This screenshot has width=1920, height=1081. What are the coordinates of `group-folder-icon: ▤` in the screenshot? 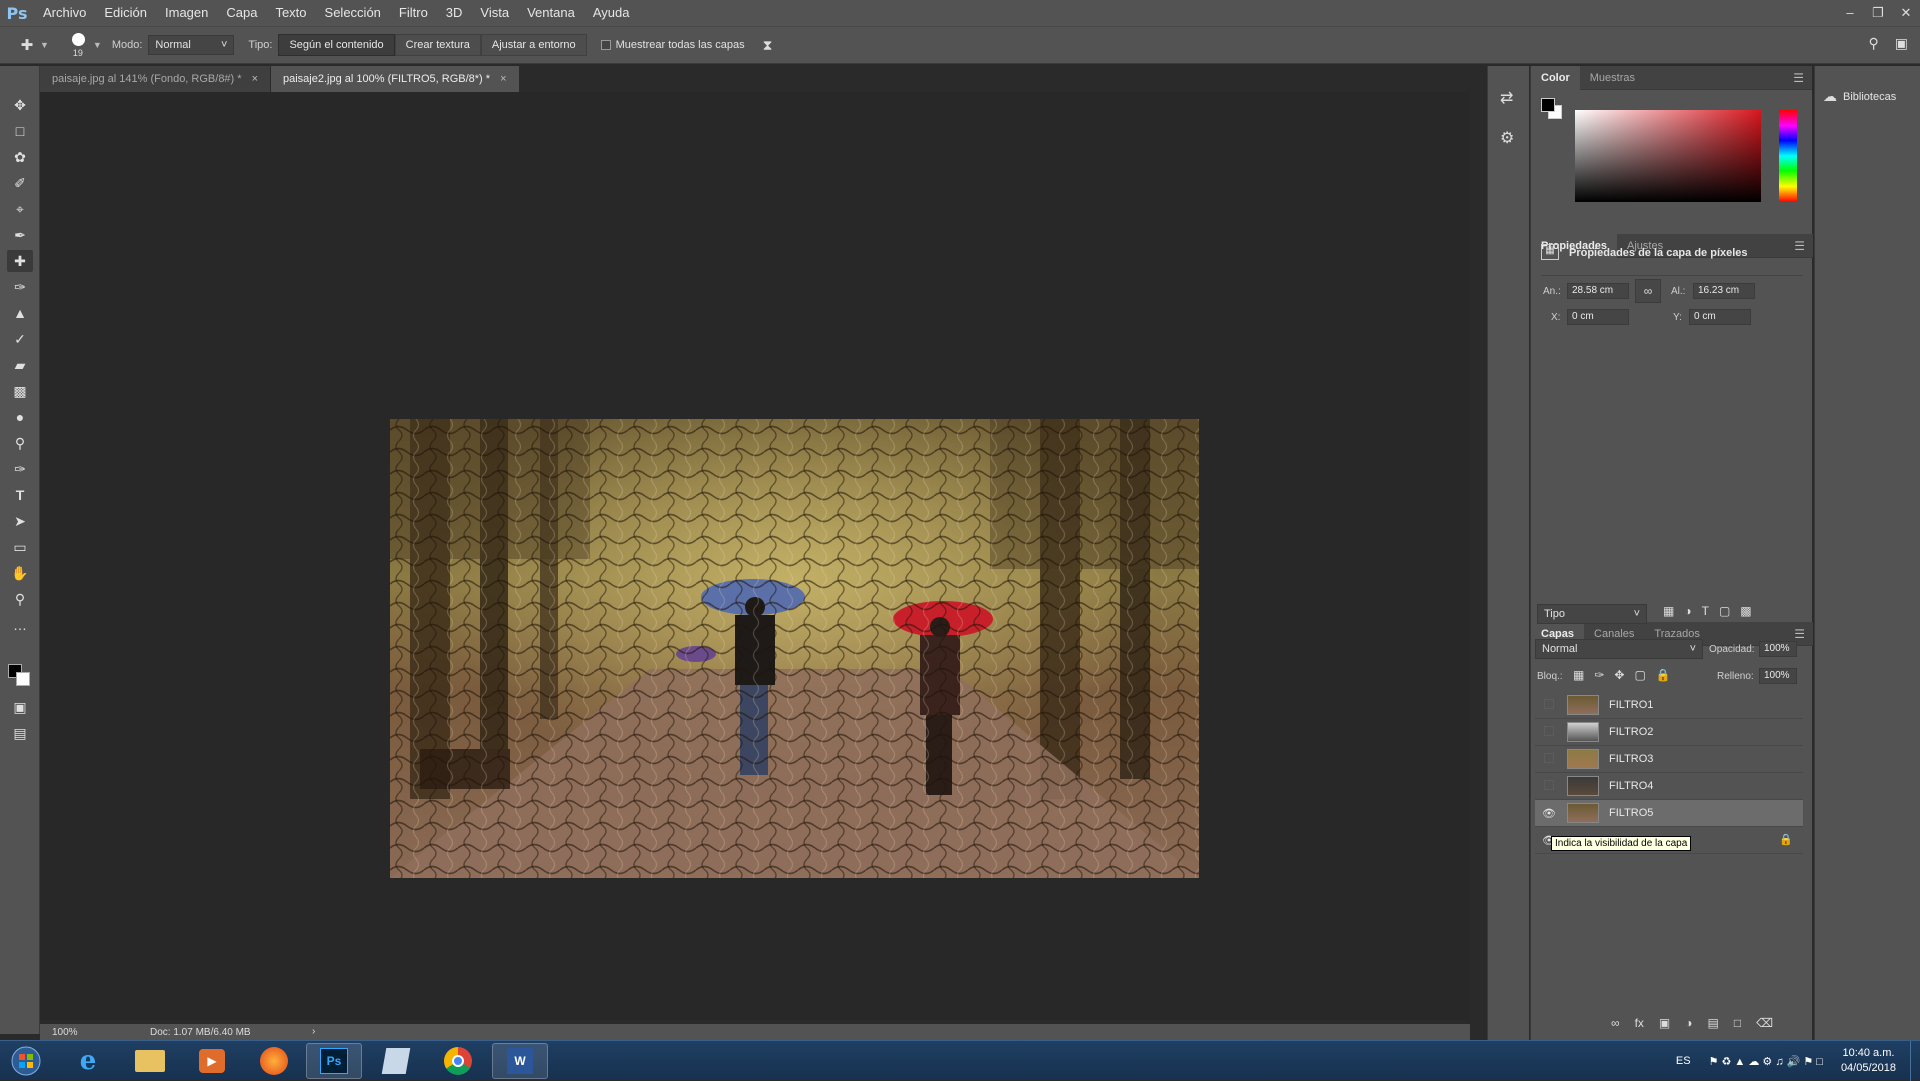 It's located at (1713, 1023).